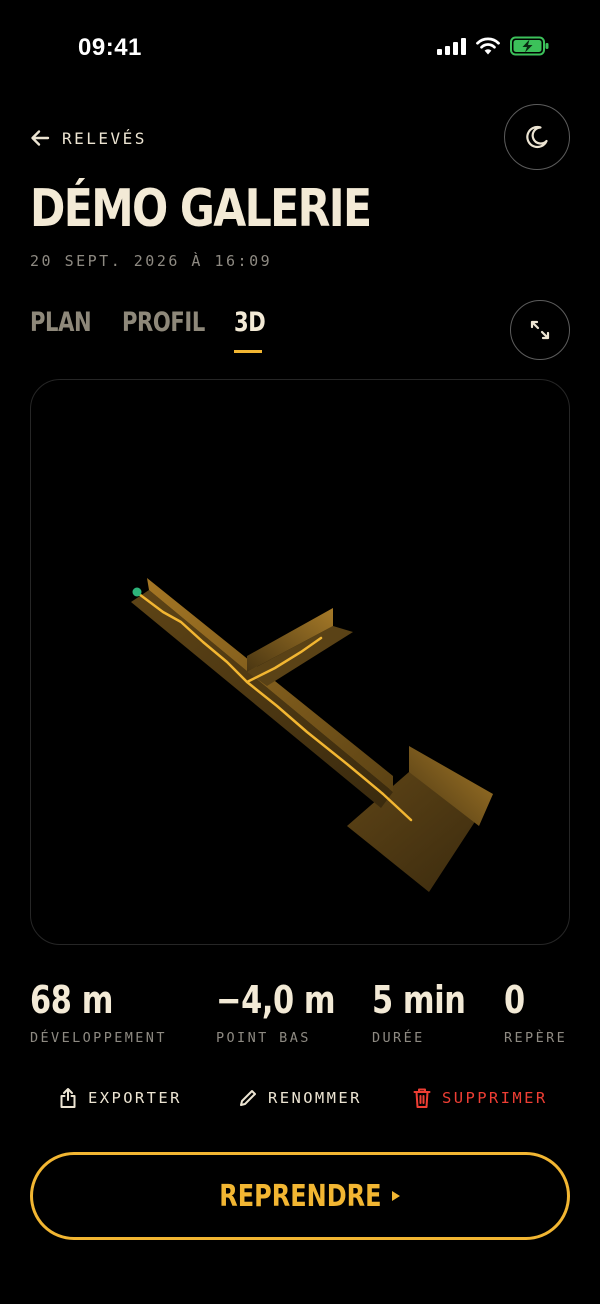  I want to click on stat-lowest-point-value: −4,0 m, so click(276, 1000).